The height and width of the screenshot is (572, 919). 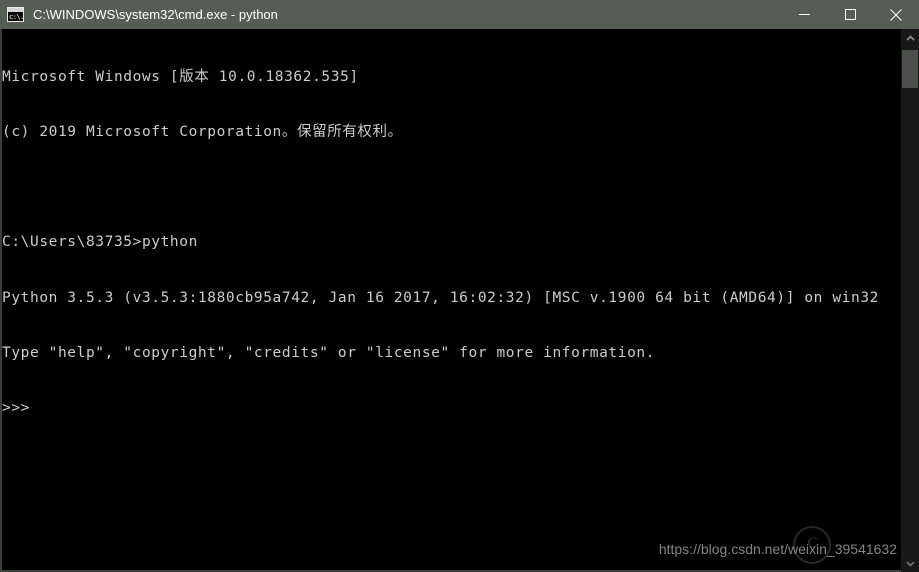 What do you see at coordinates (155, 14) in the screenshot?
I see `window-title: C:\WINDOWS\system32\cmd.exe - python` at bounding box center [155, 14].